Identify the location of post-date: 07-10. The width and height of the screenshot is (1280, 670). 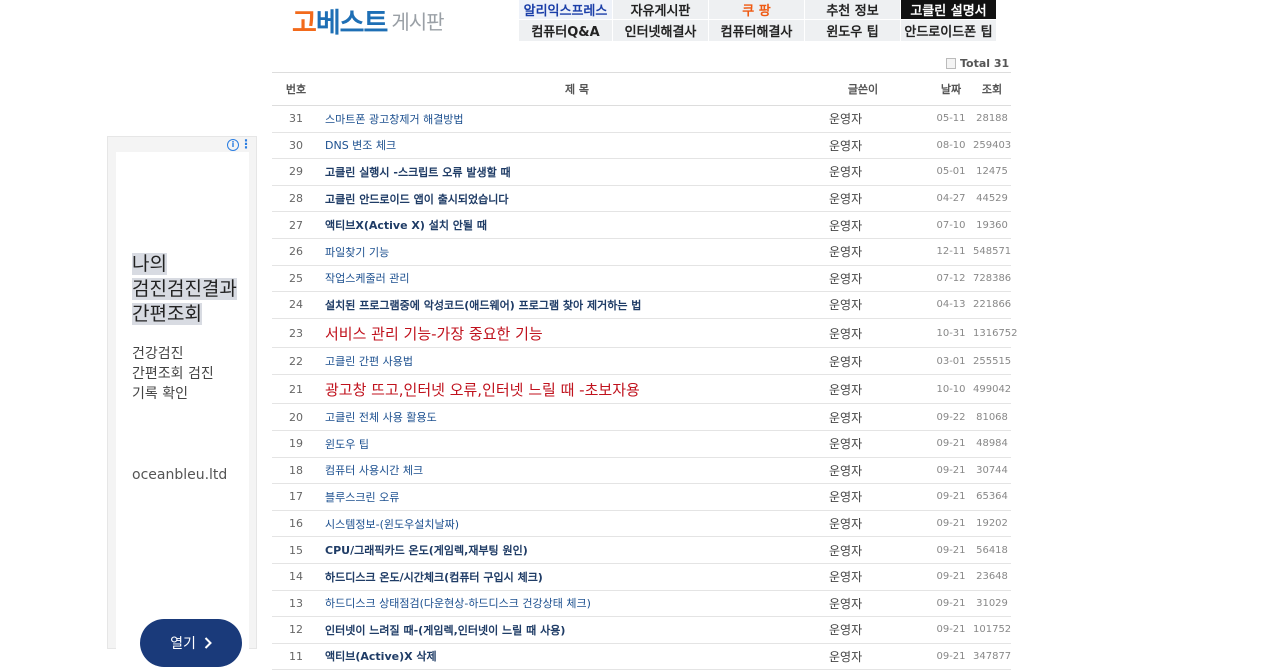
(951, 225).